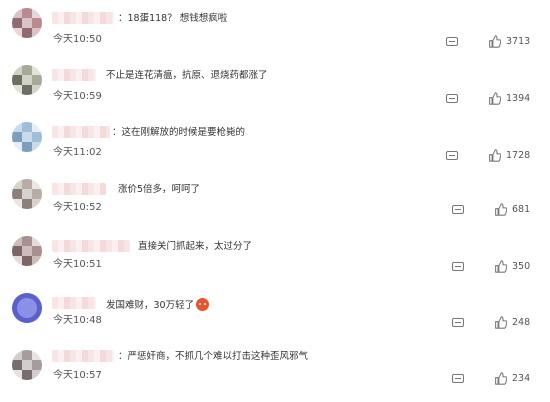 This screenshot has height=402, width=550. Describe the element at coordinates (187, 75) in the screenshot. I see `comment-text: 不止是连花清瘟，抗原、退烧药都涨了` at that location.